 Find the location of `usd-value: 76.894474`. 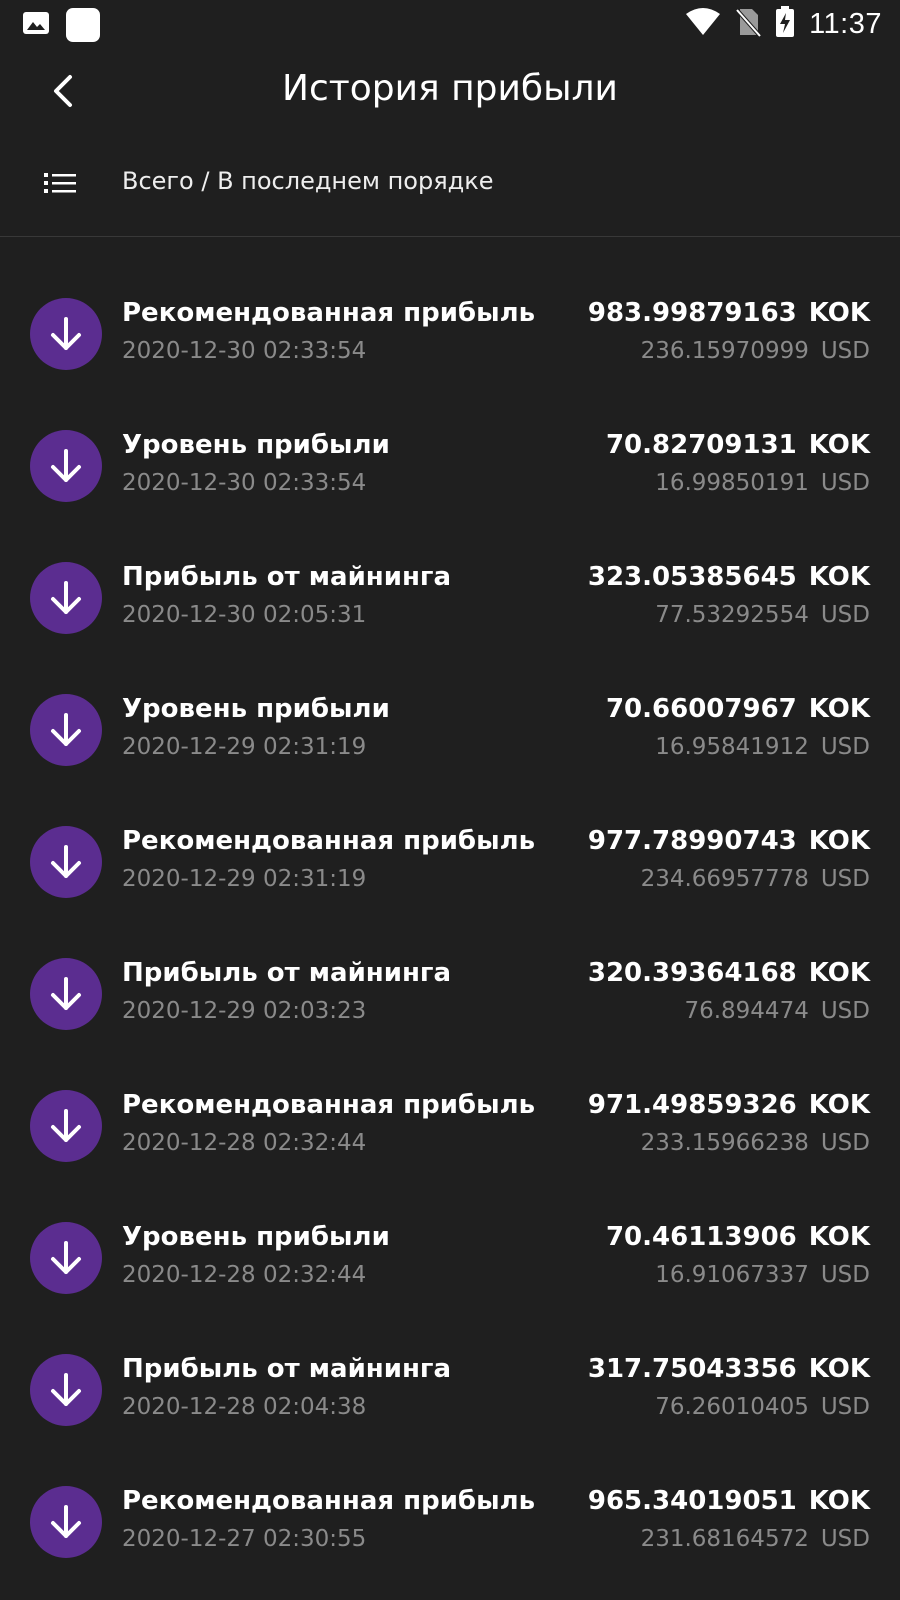

usd-value: 76.894474 is located at coordinates (746, 1011).